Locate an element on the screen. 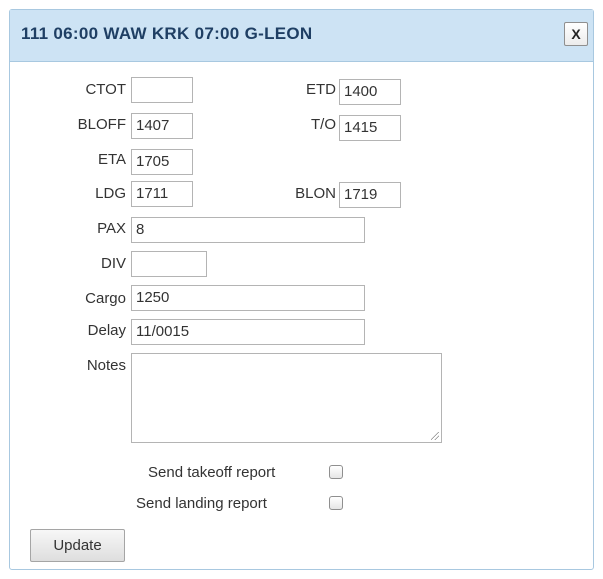 The width and height of the screenshot is (603, 579). delay-label: Delay is located at coordinates (106, 330).